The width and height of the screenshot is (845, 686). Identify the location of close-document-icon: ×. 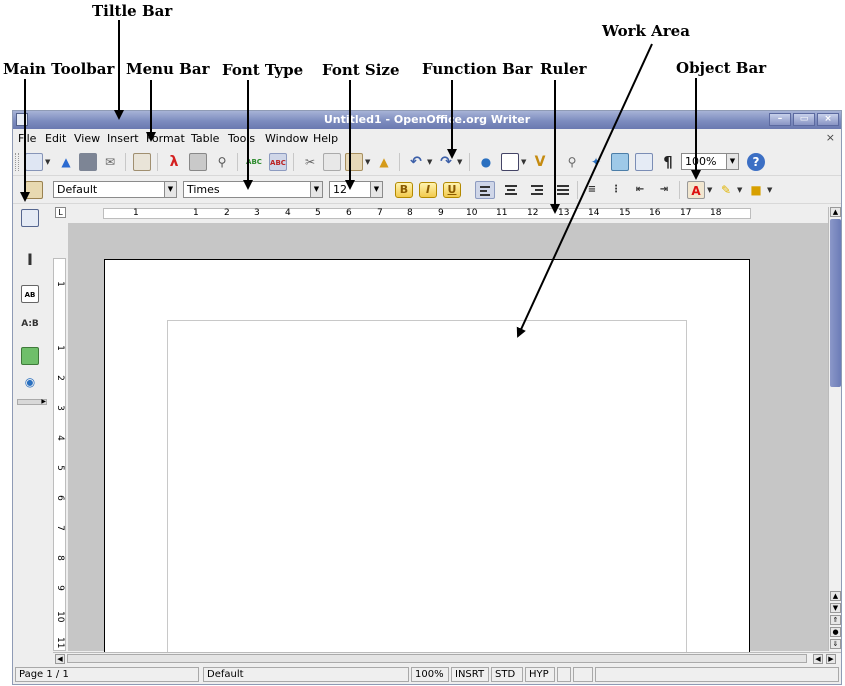
(830, 137).